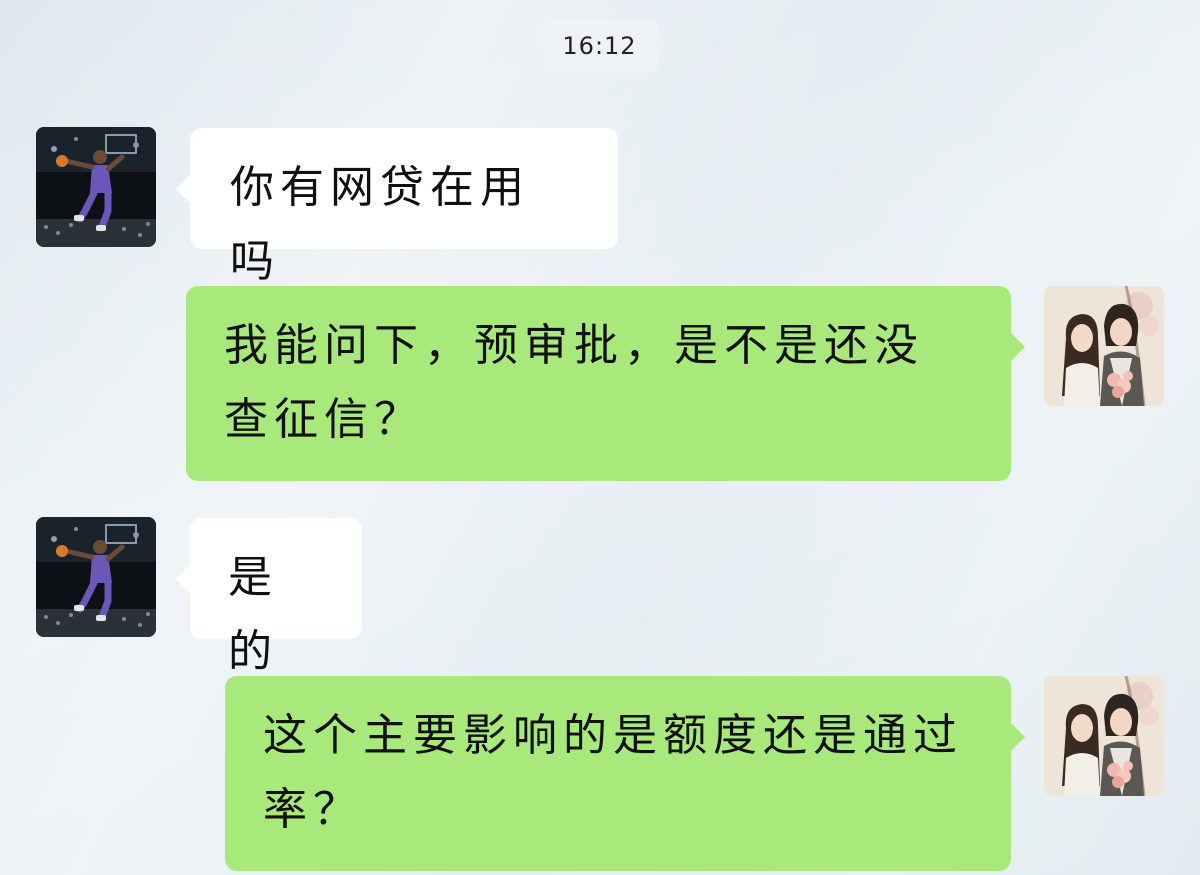 The image size is (1200, 875). Describe the element at coordinates (574, 382) in the screenshot. I see `message-text: 我能问下，预审批，是不是还没查征信？` at that location.